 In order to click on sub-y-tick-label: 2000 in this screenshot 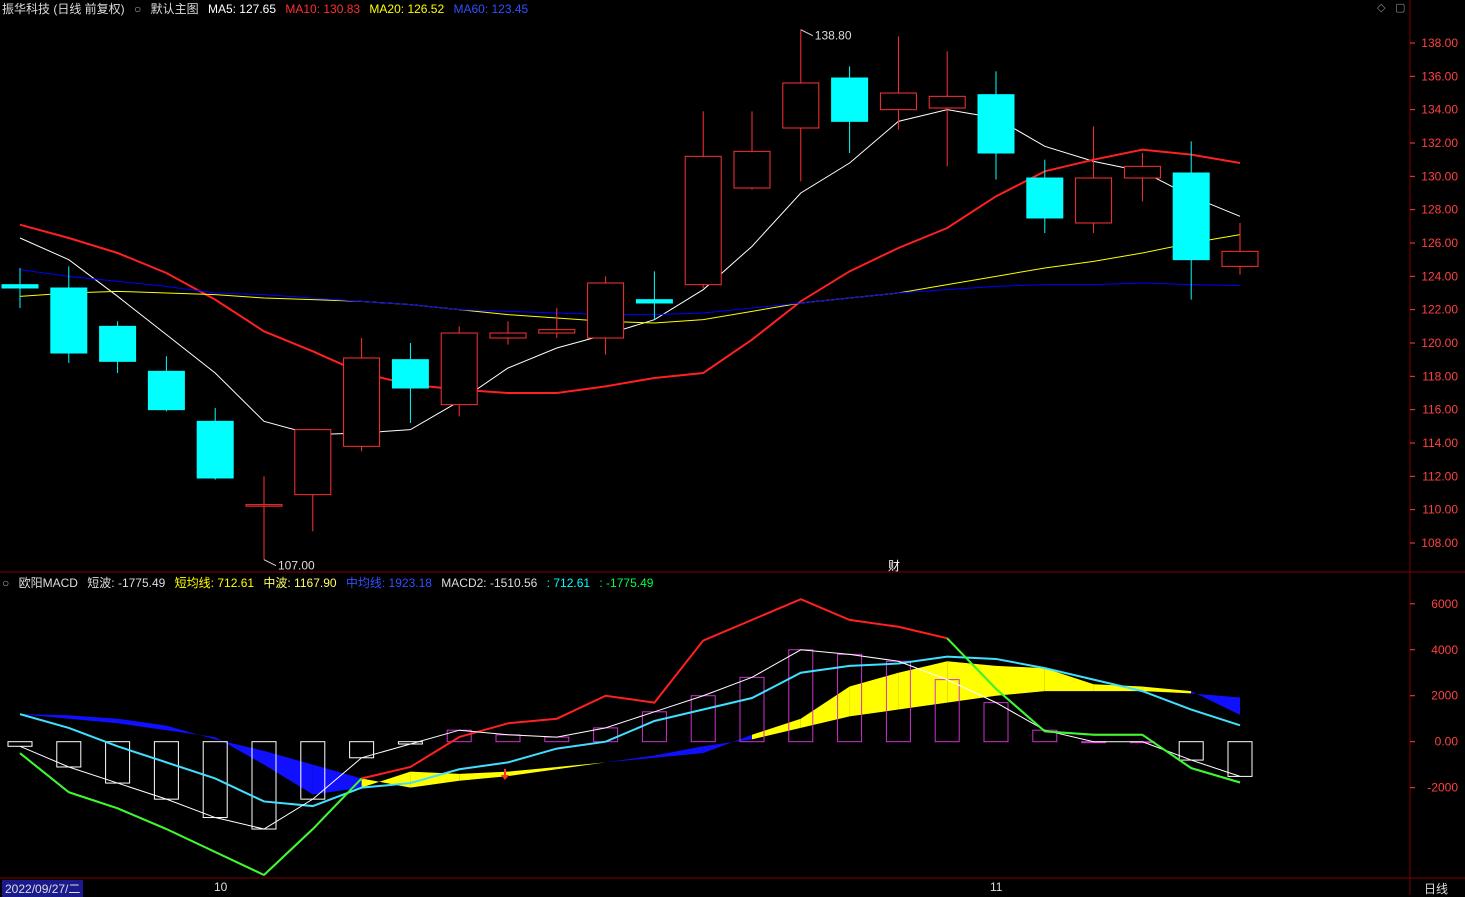, I will do `click(1444, 696)`.